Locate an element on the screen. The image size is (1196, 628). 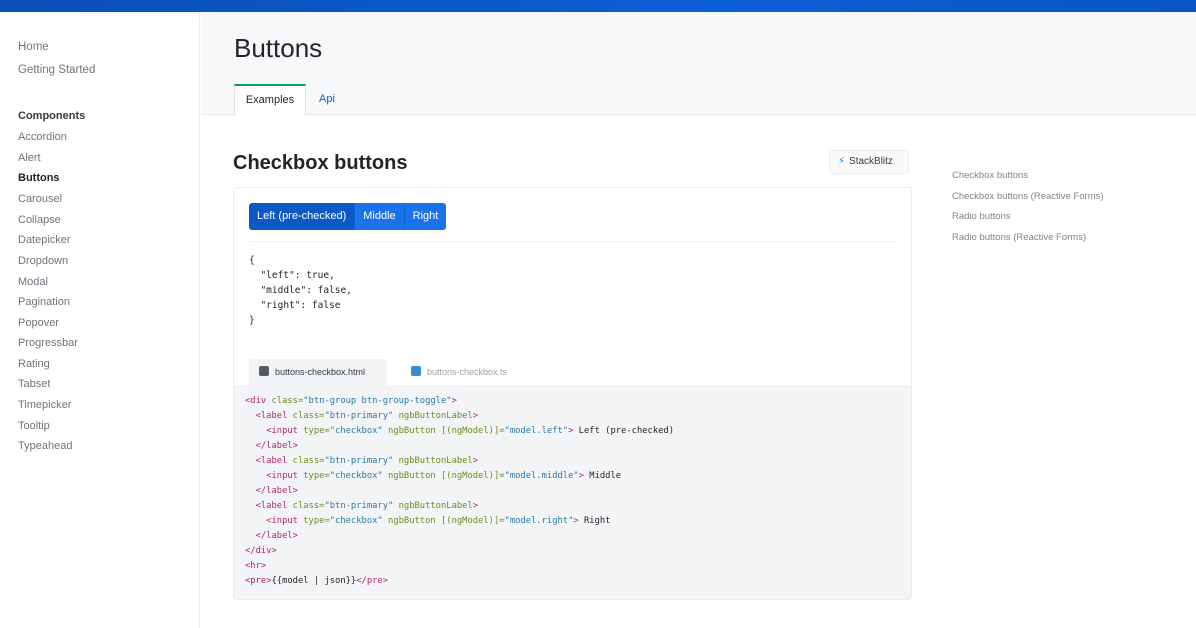
sidebar-item-timepicker: Timepicker is located at coordinates (44, 405).